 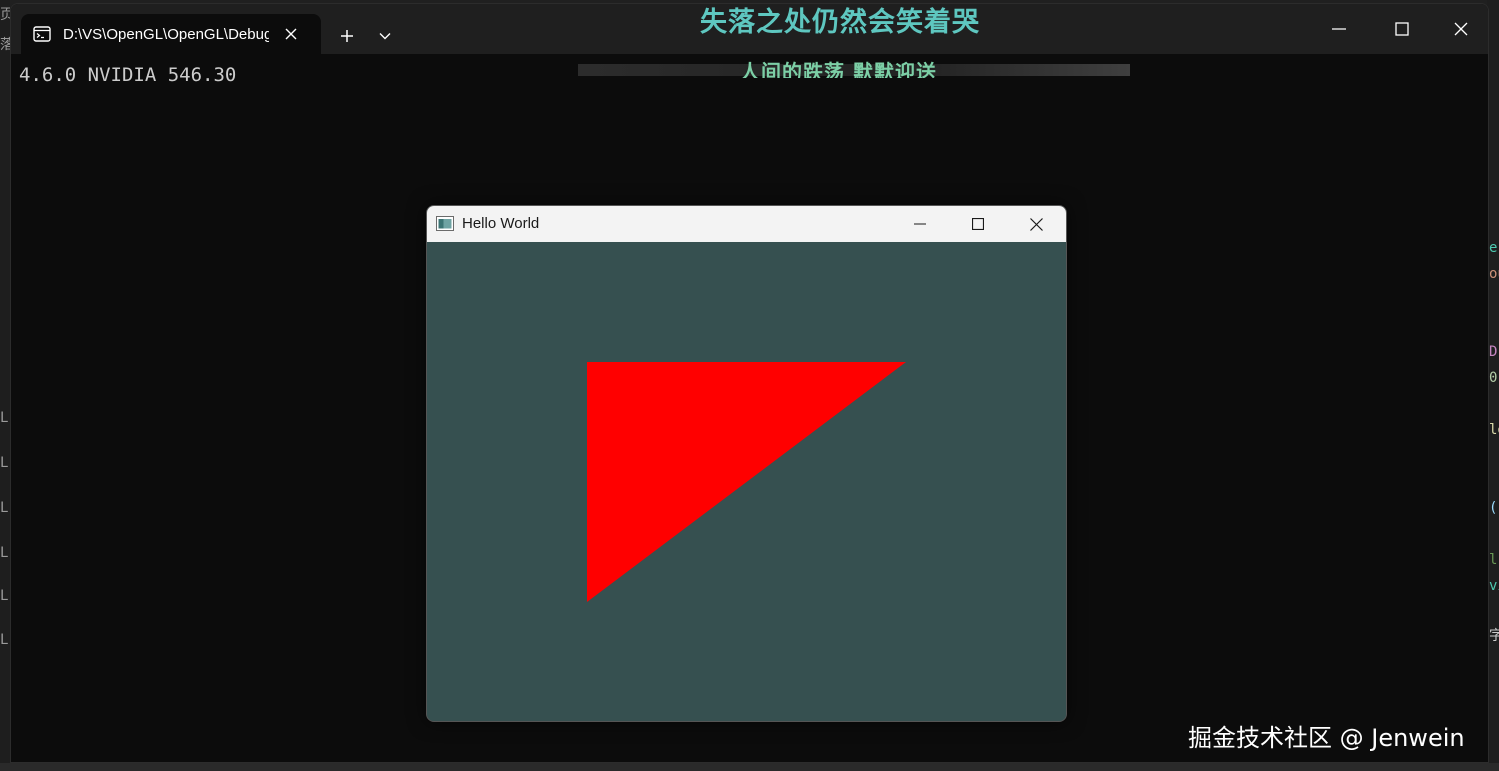 What do you see at coordinates (1493, 378) in the screenshot?
I see `background-code-fragment: 0` at bounding box center [1493, 378].